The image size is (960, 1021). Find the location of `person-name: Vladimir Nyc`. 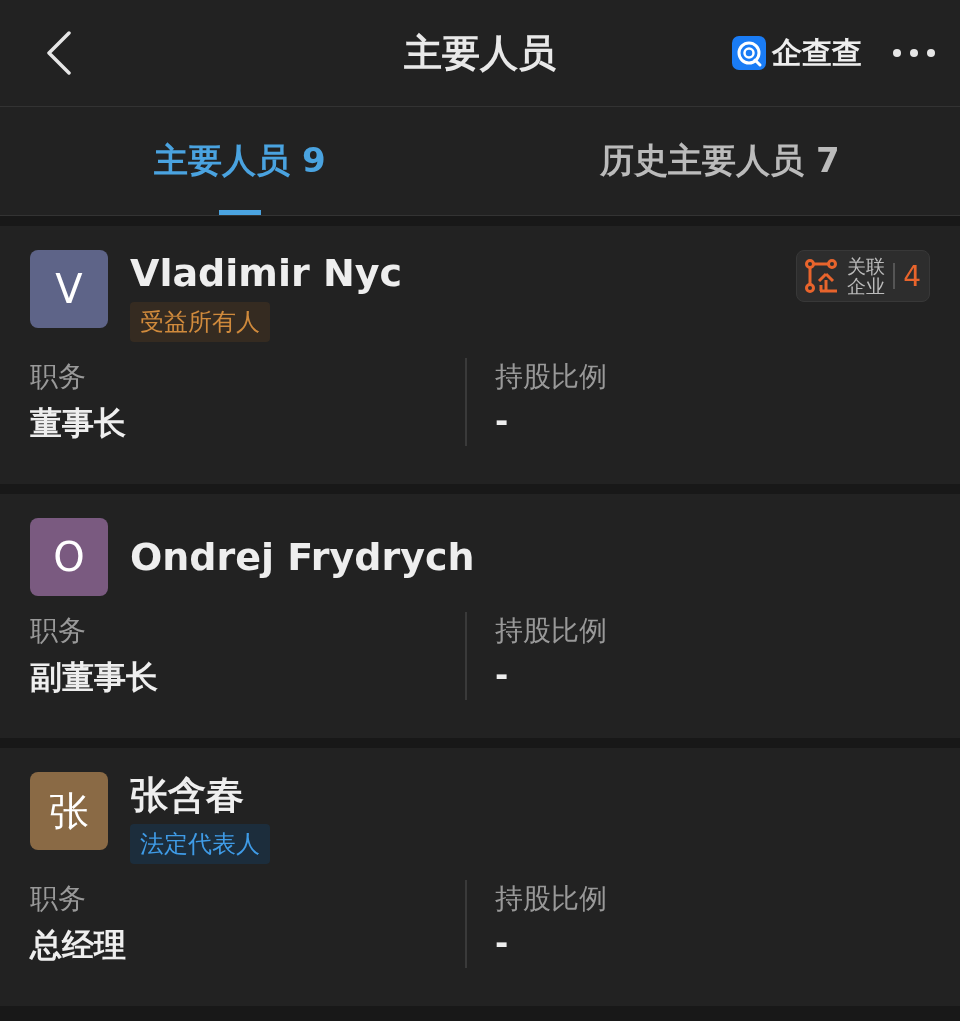

person-name: Vladimir Nyc is located at coordinates (266, 273).